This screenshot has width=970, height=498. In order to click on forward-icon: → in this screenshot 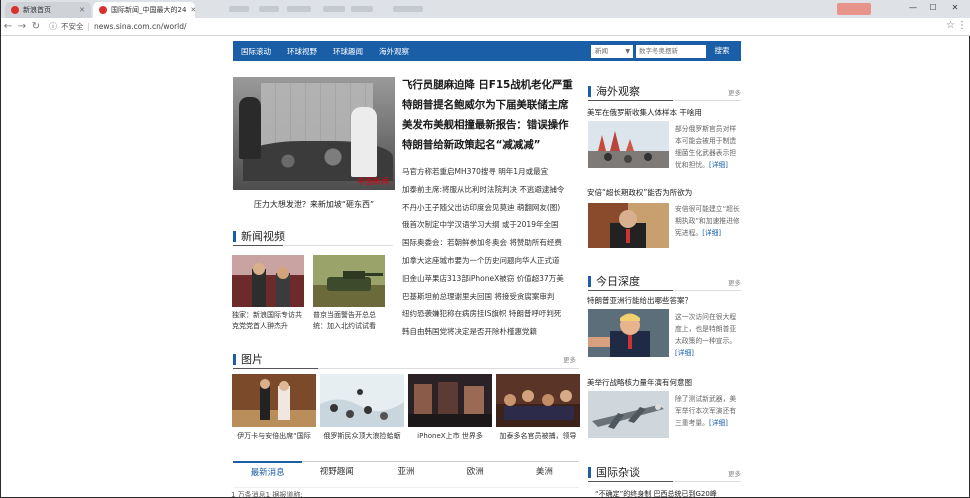, I will do `click(22, 26)`.